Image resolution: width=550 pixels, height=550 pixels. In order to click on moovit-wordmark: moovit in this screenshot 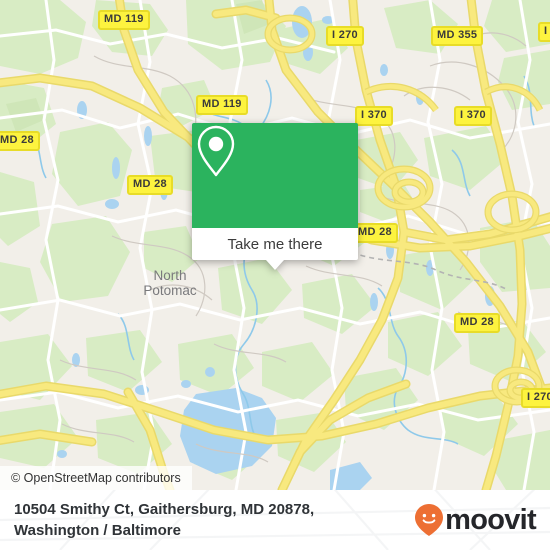, I will do `click(491, 519)`.